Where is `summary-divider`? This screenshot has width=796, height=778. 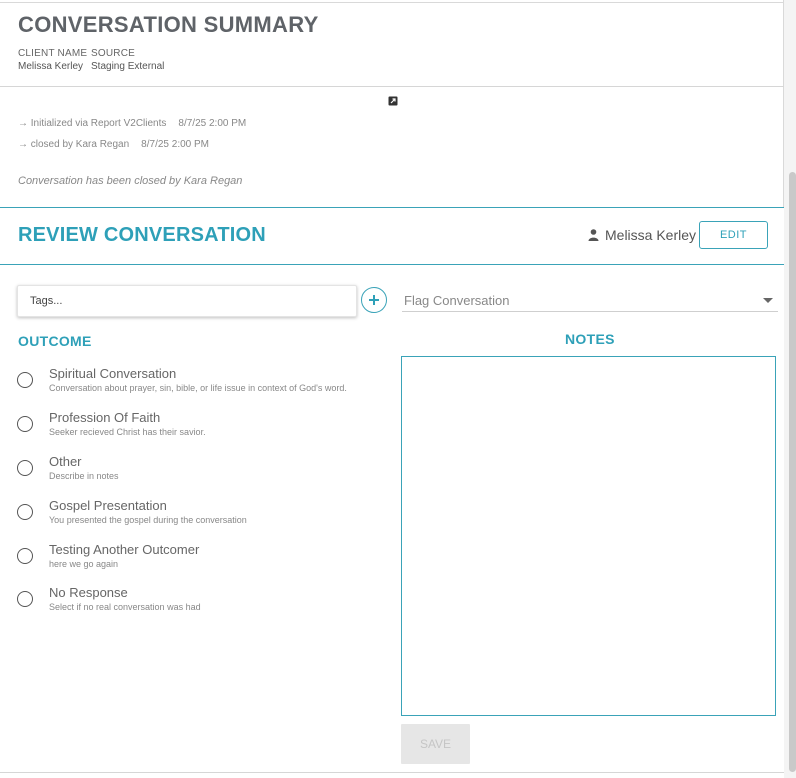
summary-divider is located at coordinates (392, 86).